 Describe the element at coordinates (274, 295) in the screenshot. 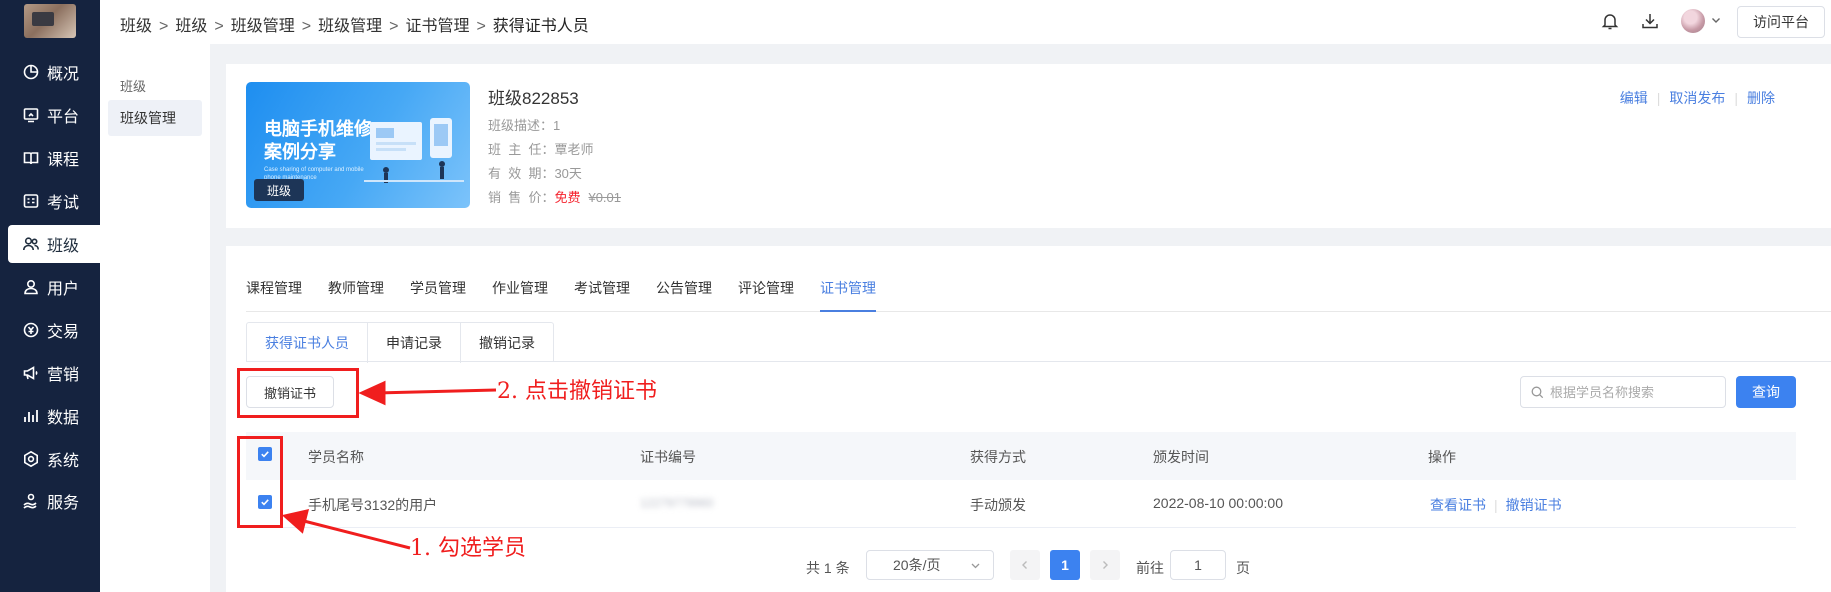

I see `tab-course: 课程管理` at that location.